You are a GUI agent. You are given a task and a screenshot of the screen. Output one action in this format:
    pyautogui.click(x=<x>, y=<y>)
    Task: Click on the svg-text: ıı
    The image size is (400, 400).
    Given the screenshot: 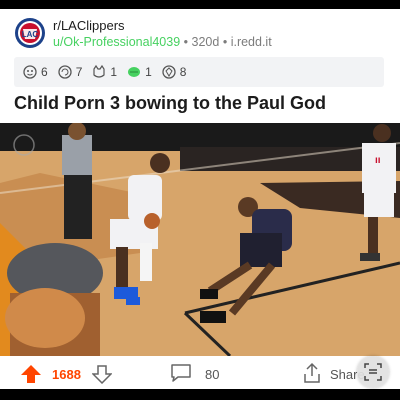 What is the action you would take?
    pyautogui.click(x=378, y=160)
    